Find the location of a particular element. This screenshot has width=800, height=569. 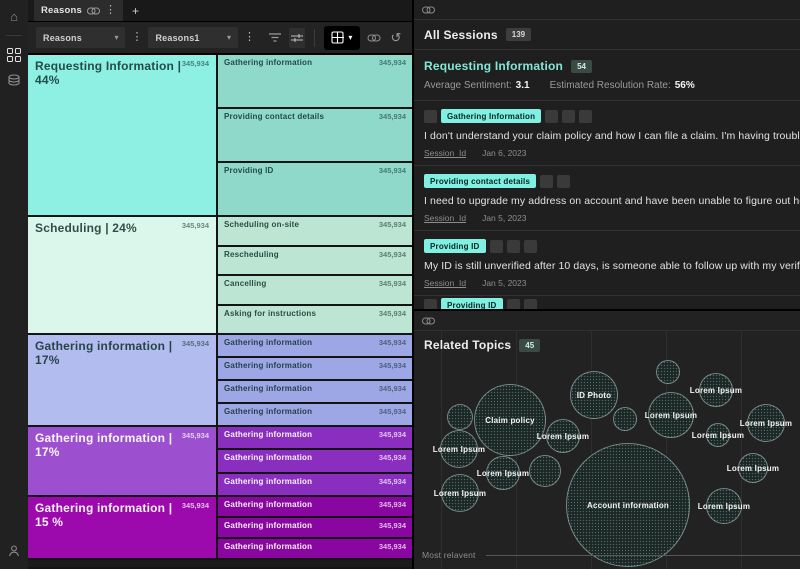

treemap-cell-label: Requesting Information | 44% is located at coordinates (108, 73).